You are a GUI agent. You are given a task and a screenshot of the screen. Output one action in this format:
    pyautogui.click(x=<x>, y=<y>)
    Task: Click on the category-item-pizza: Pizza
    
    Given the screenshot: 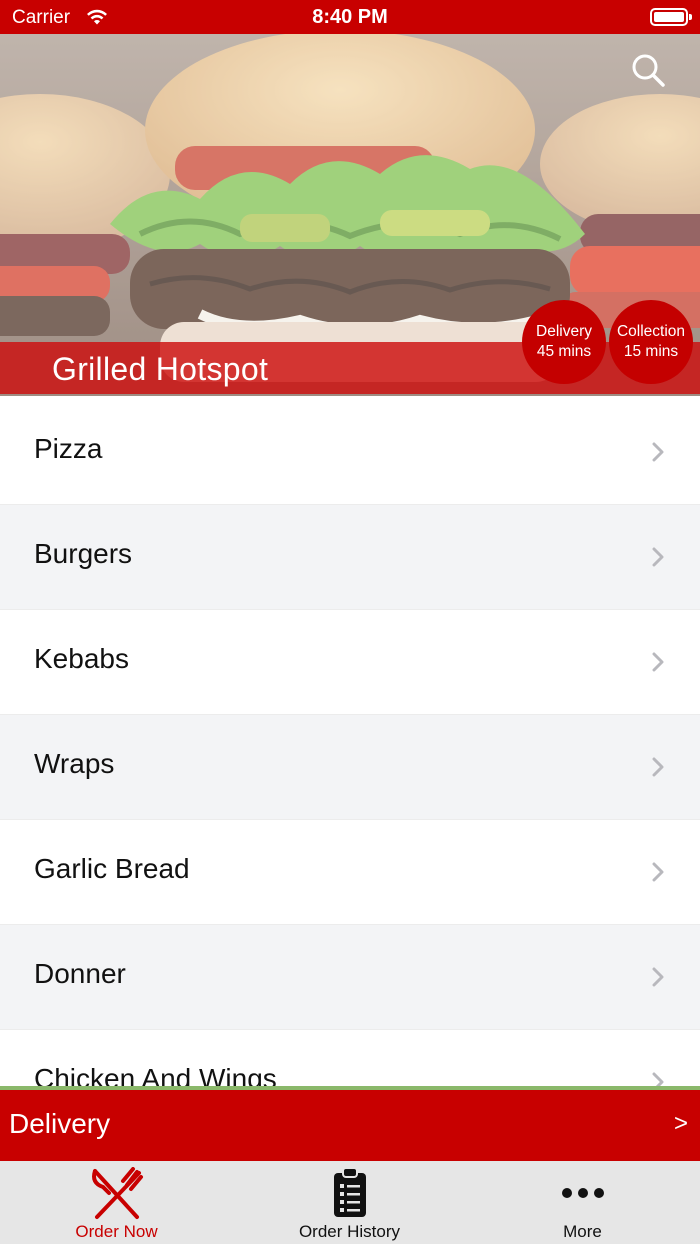 What is the action you would take?
    pyautogui.click(x=350, y=452)
    